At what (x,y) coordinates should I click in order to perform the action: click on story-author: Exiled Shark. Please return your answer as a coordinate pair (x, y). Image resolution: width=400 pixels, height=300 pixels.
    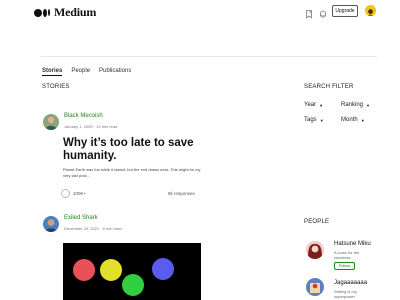
    Looking at the image, I should click on (81, 218).